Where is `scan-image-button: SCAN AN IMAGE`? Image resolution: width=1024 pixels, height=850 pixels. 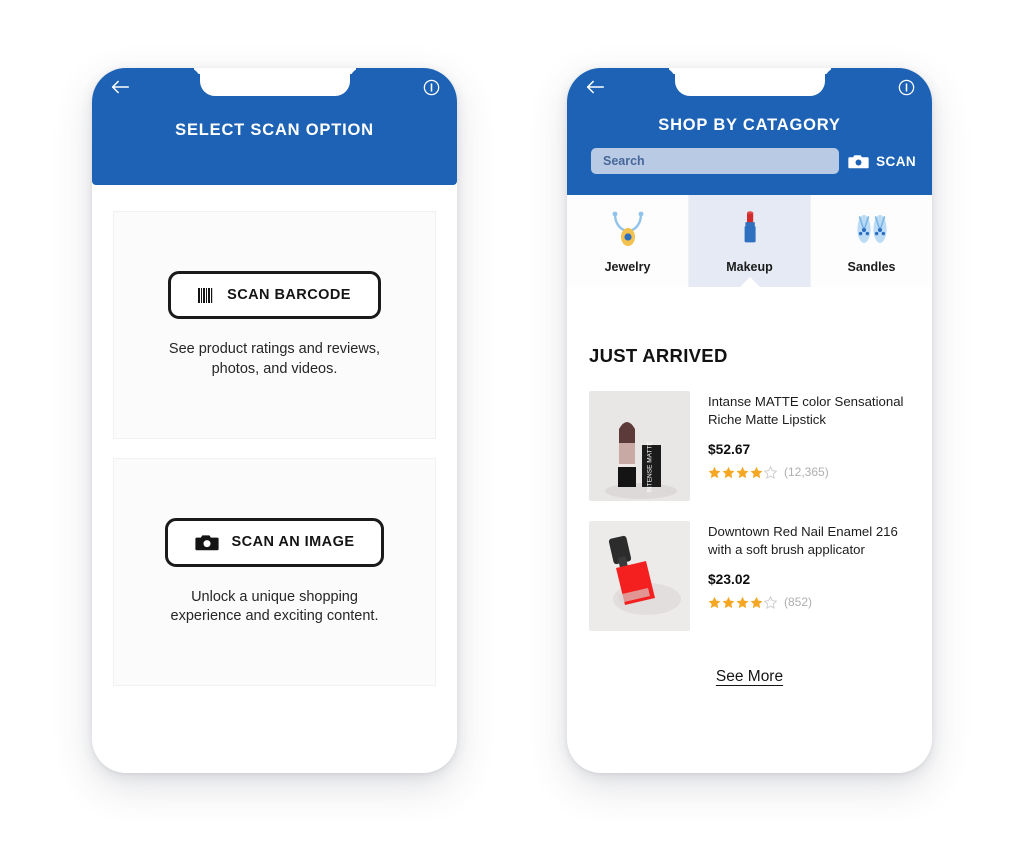 scan-image-button: SCAN AN IMAGE is located at coordinates (274, 542).